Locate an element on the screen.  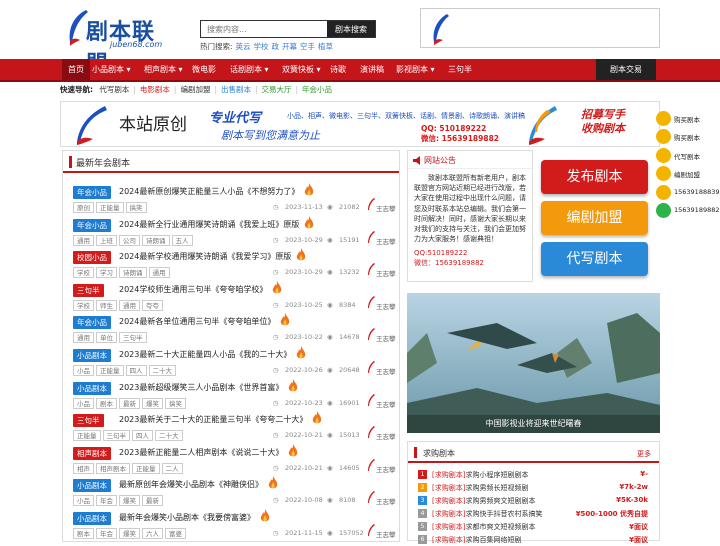
tag: 相声 is located at coordinates (83, 468).